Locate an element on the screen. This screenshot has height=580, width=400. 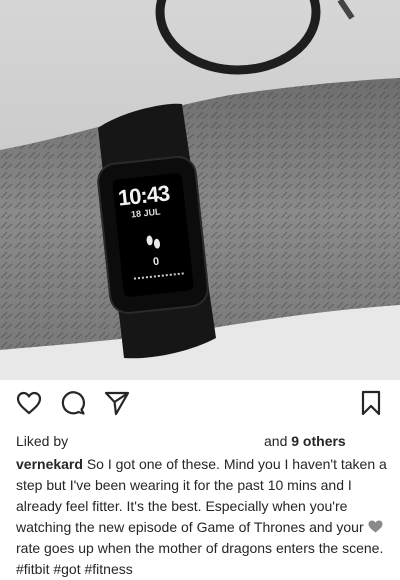
likes-summary: Liked by and 9 others is located at coordinates (201, 441).